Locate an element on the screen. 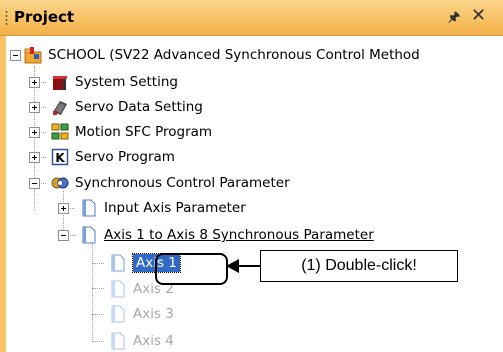 The width and height of the screenshot is (503, 352). svg-text: K is located at coordinates (60, 158).